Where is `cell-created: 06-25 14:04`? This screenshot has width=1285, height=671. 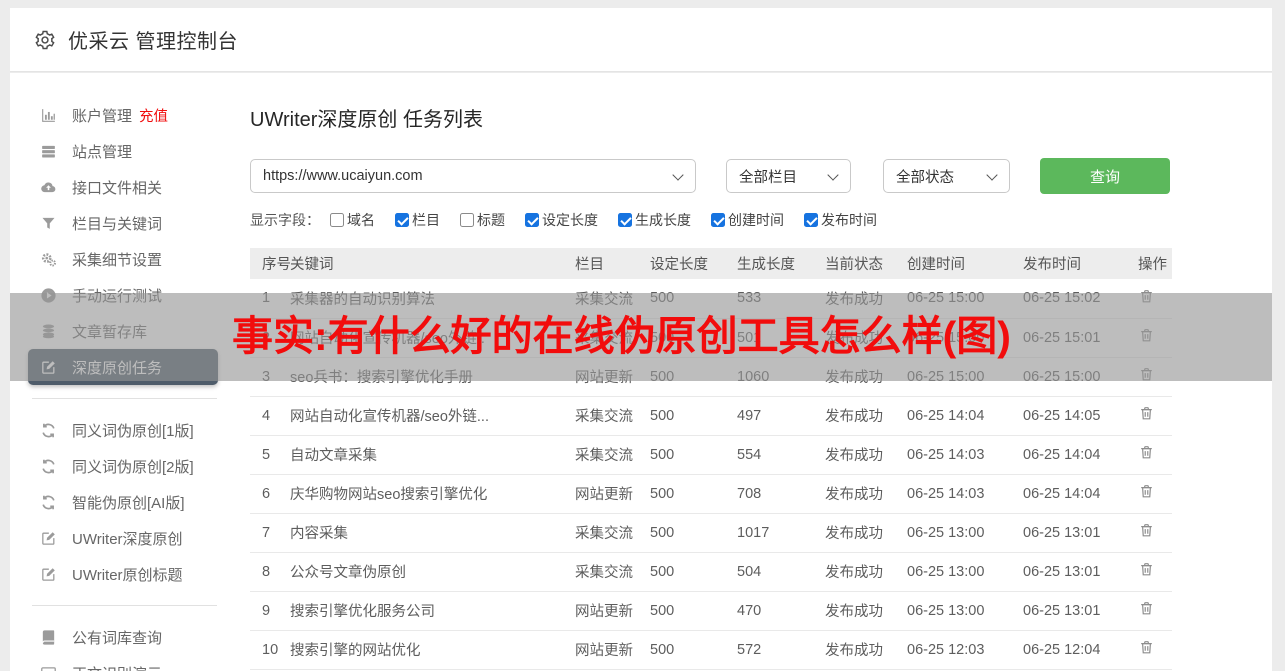 cell-created: 06-25 14:04 is located at coordinates (965, 416).